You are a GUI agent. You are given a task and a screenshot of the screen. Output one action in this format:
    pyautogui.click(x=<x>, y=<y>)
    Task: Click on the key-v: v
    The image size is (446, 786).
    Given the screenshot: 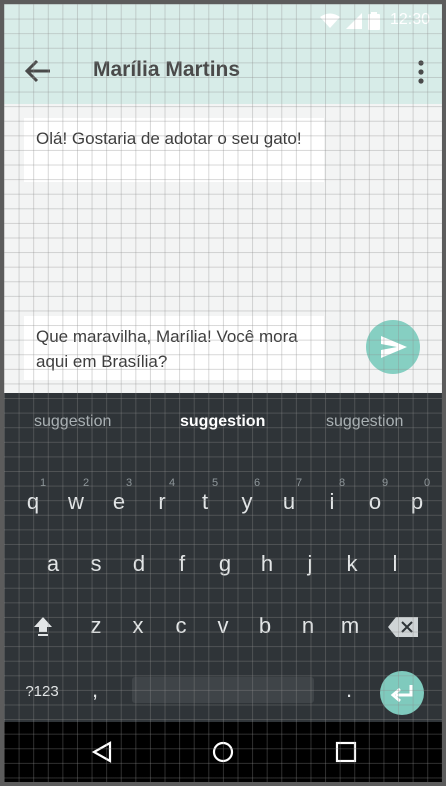 What is the action you would take?
    pyautogui.click(x=223, y=626)
    